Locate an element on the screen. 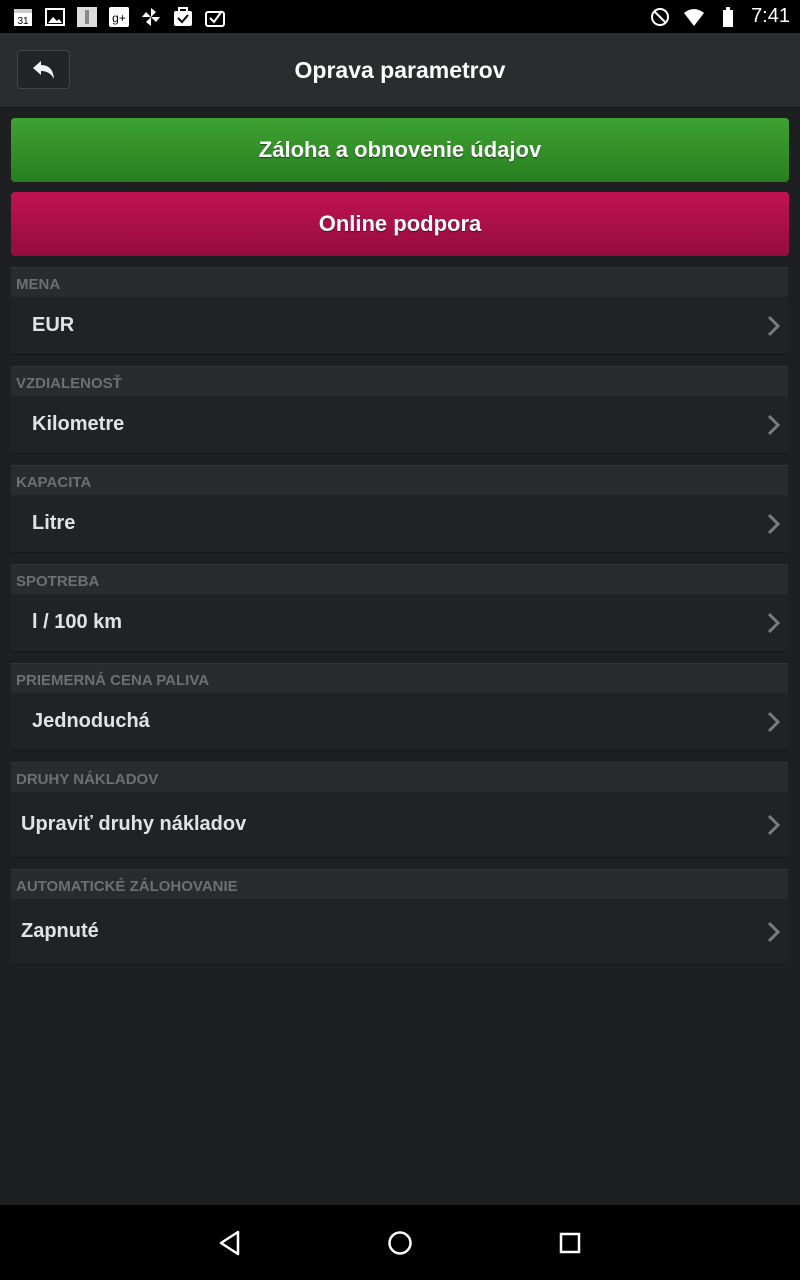  section-header: AUTOMATICKÉ ZÁLOHOVANIE is located at coordinates (399, 884).